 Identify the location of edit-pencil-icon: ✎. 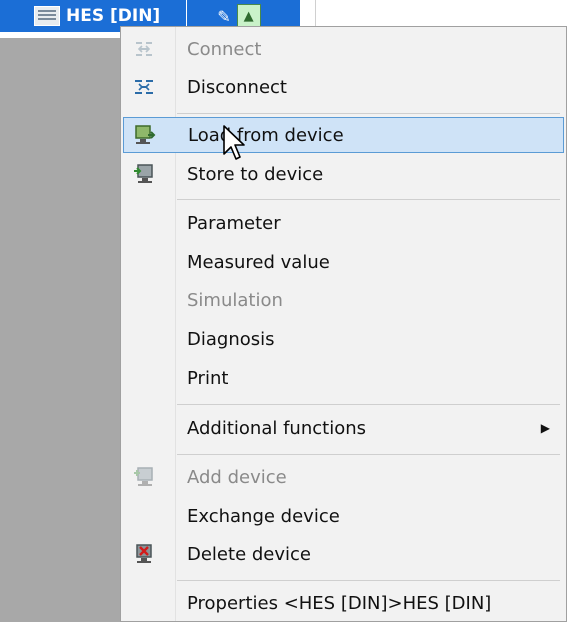
(223, 16).